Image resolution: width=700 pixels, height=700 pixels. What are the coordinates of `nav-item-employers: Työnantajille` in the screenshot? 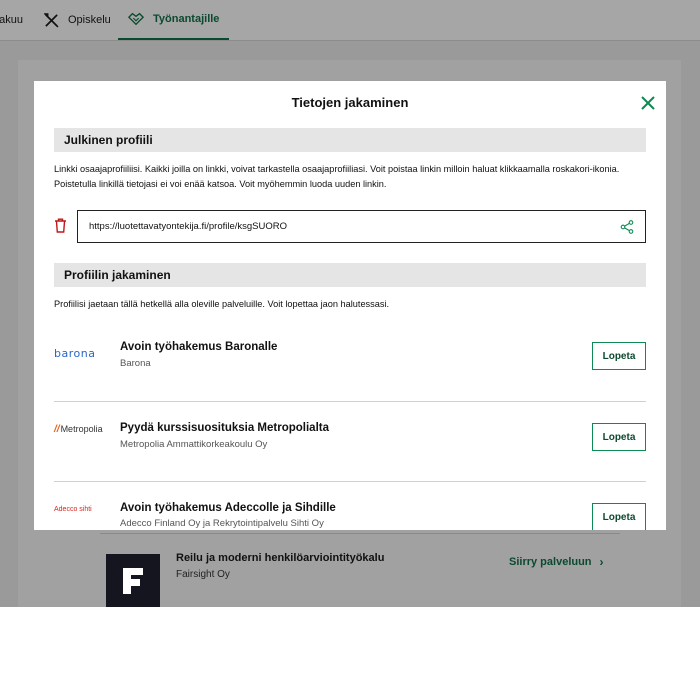 It's located at (174, 20).